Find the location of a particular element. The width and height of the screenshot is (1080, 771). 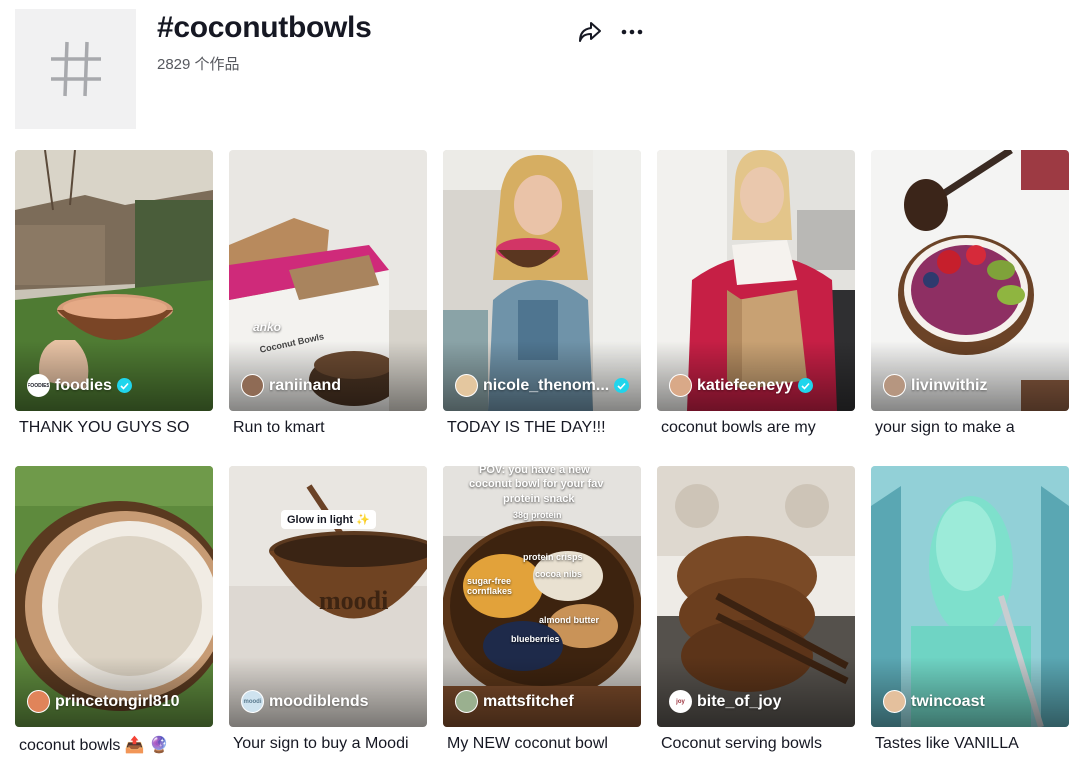

video-thumbnail: Glow in light ✨ moodi moodi moodiblends is located at coordinates (328, 596).